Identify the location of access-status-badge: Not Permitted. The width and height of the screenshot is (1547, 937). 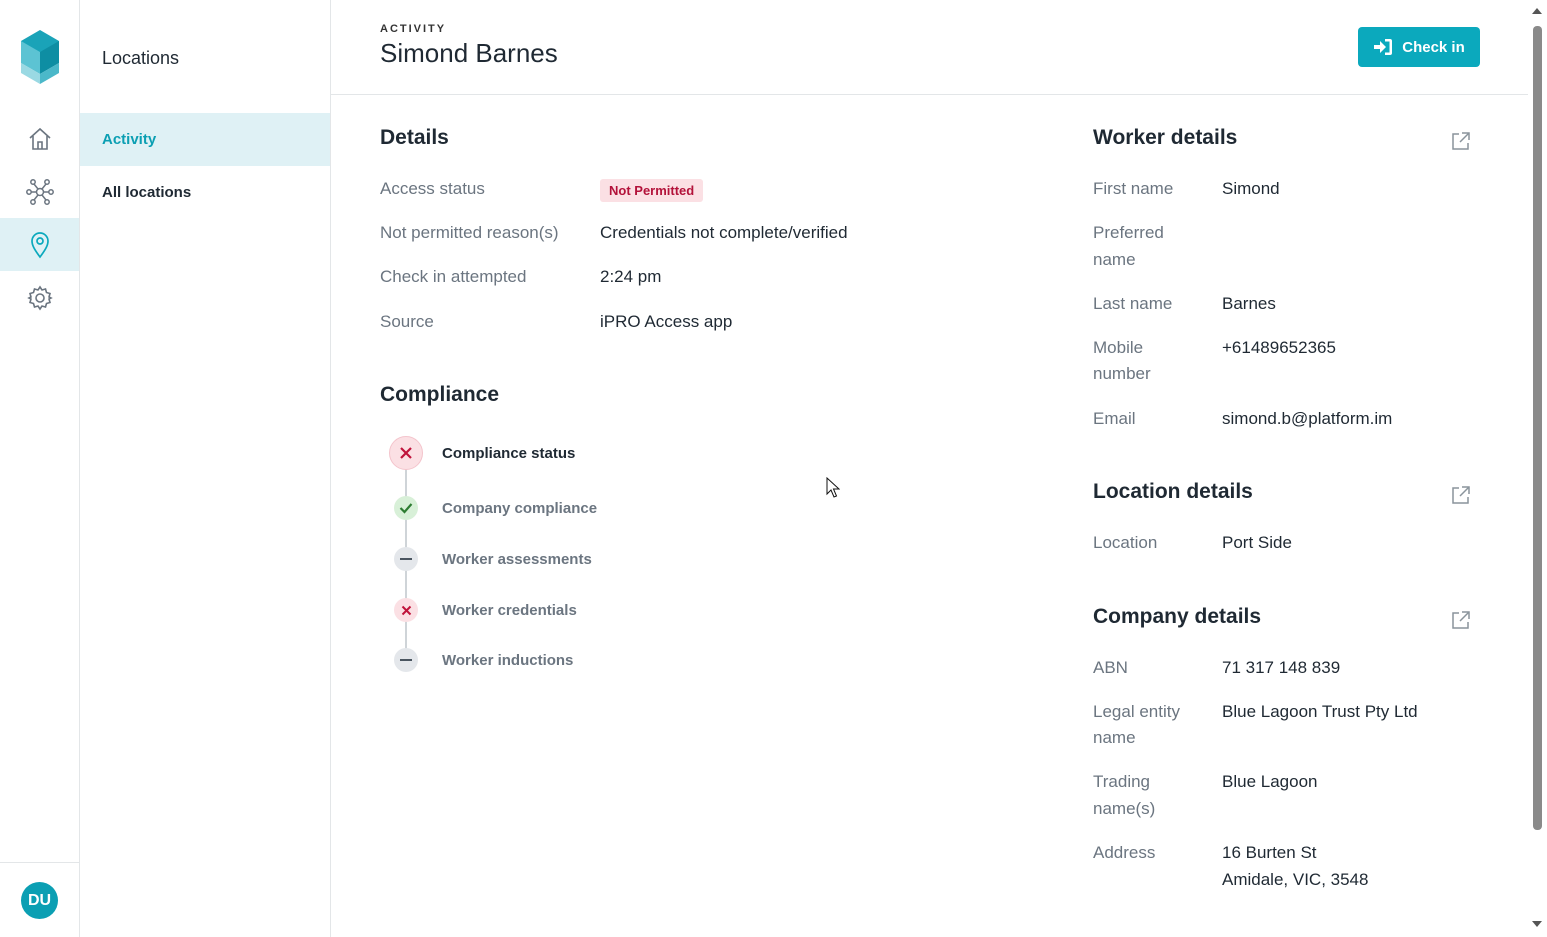
(652, 190).